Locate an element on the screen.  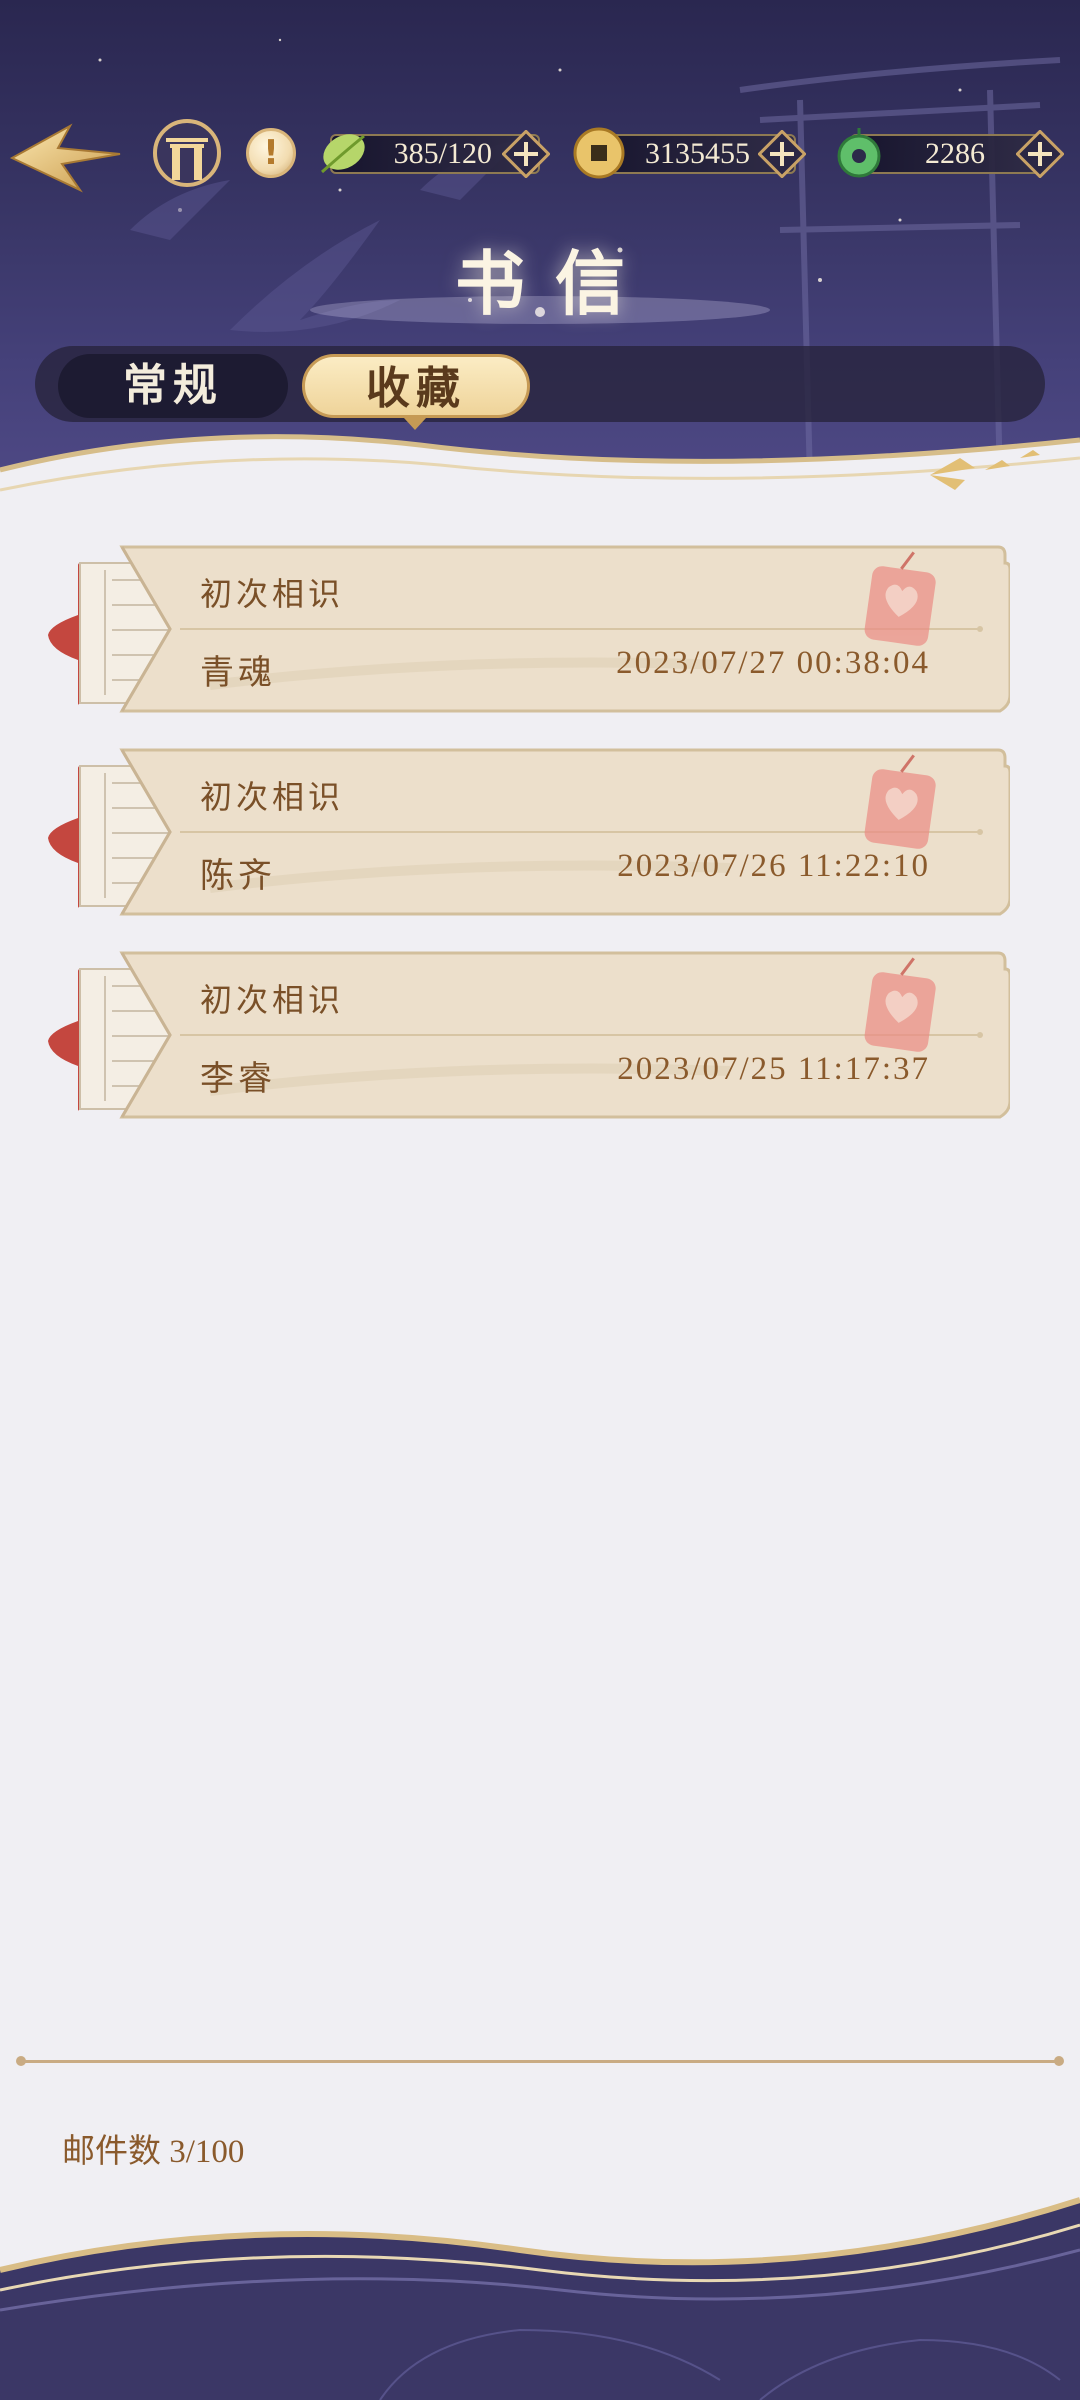
resource-value-coins: 3135455 is located at coordinates (697, 153).